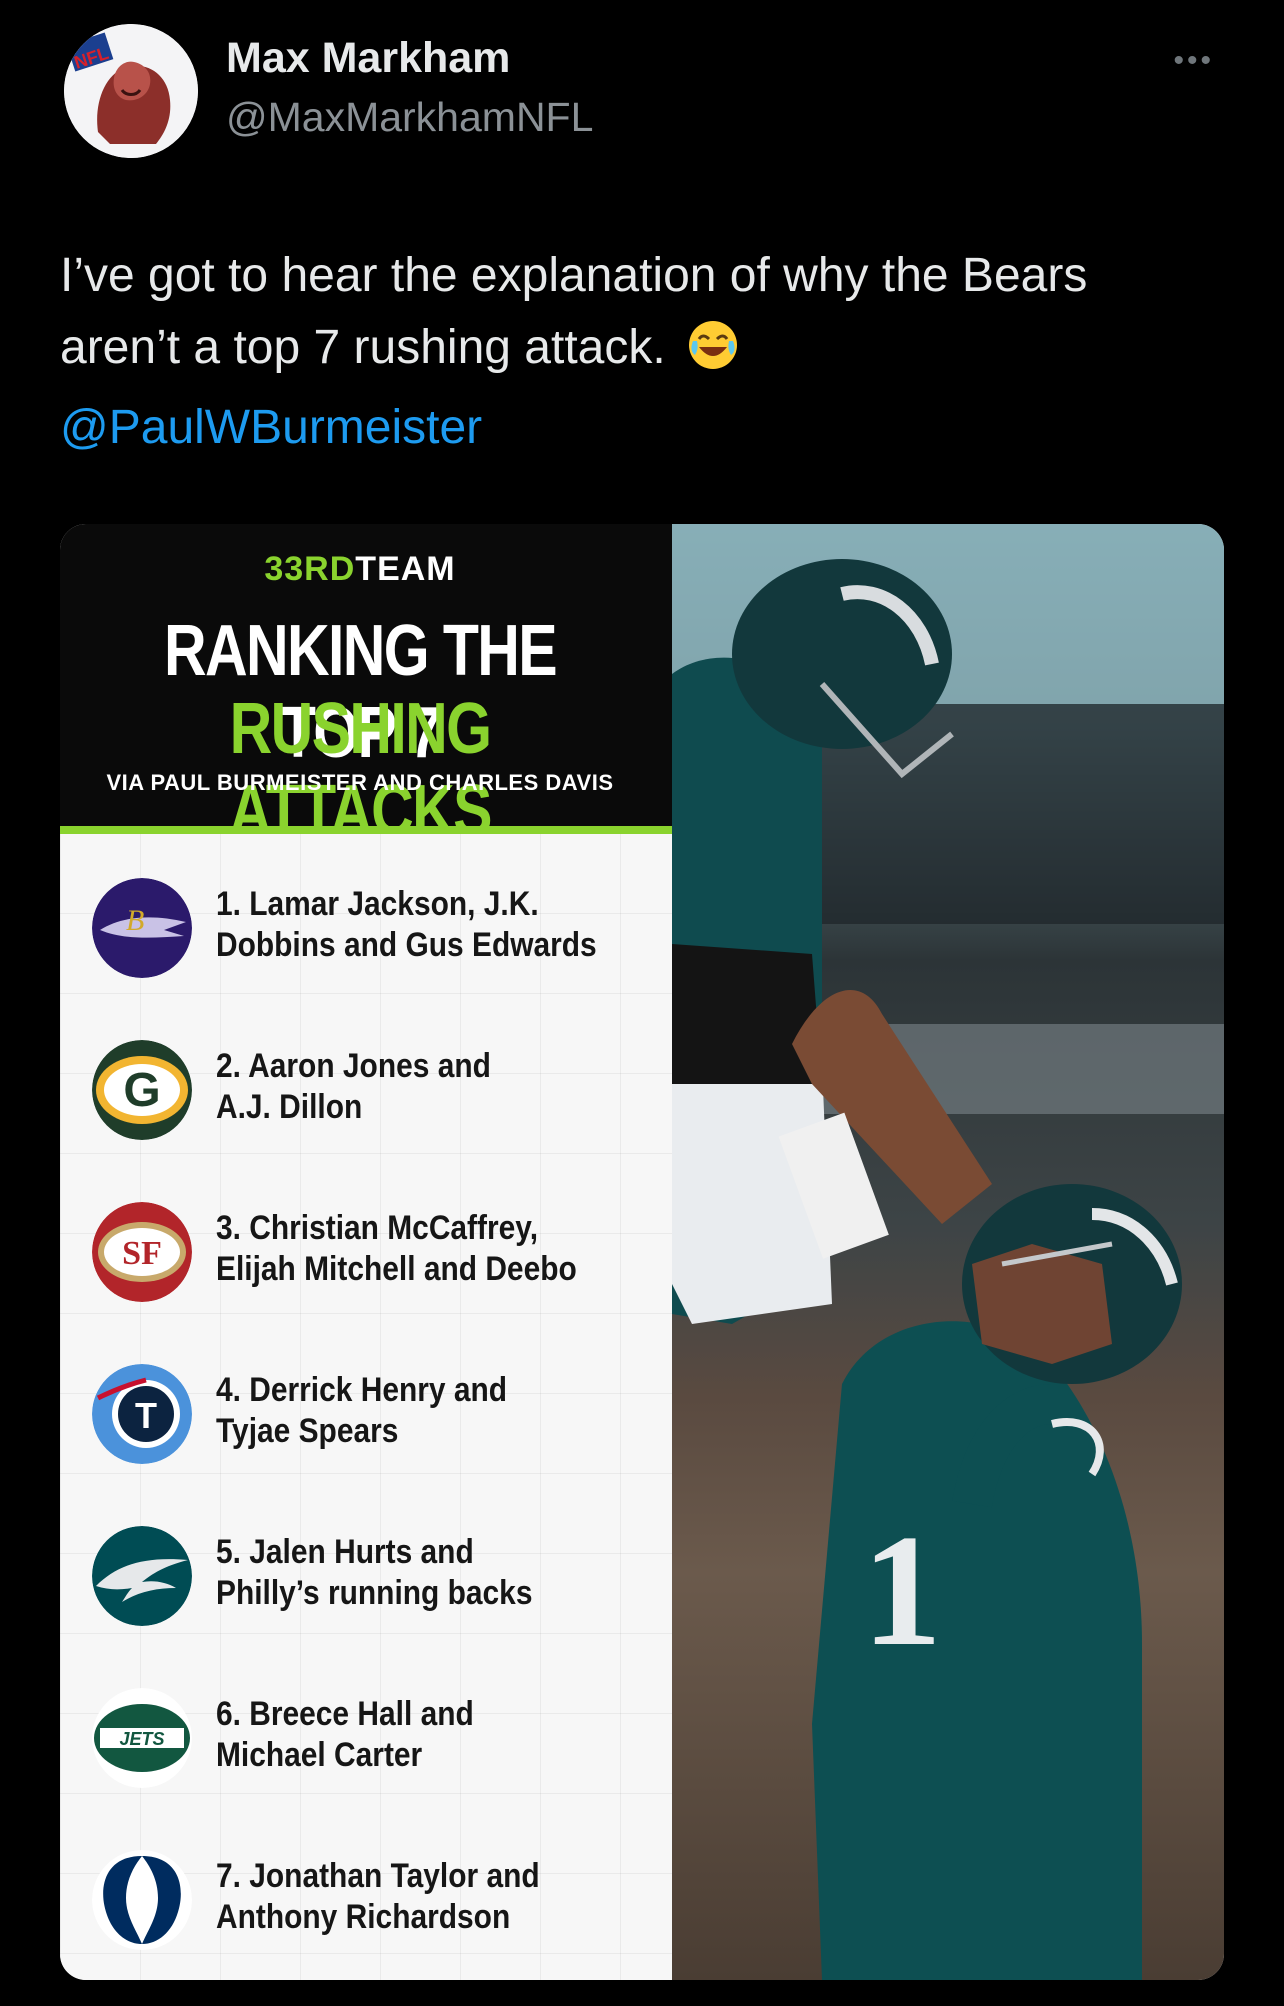  I want to click on list-item: T 4. Derrick Henry and Tyjae Spears, so click(366, 1422).